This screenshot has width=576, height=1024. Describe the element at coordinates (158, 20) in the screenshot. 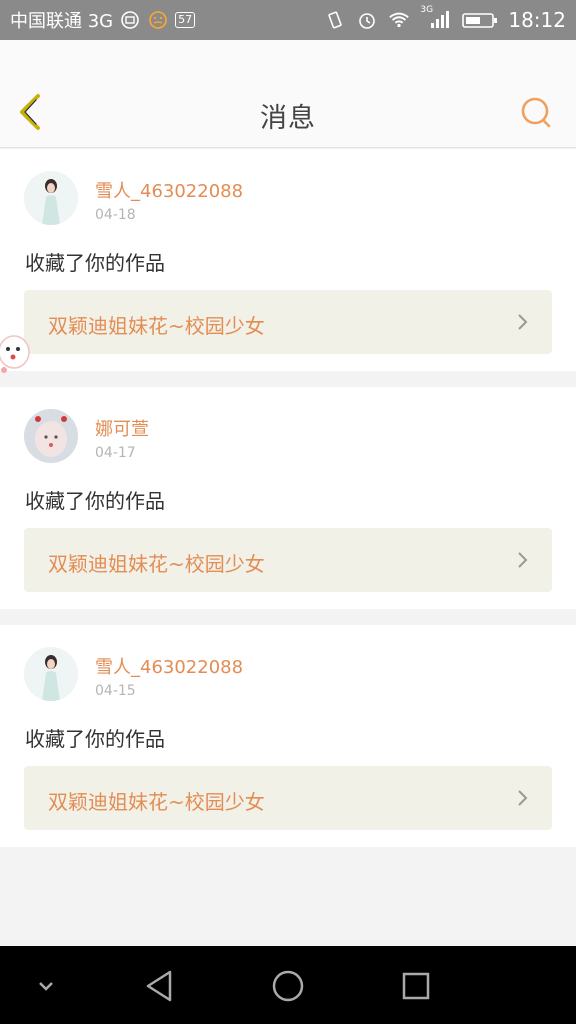

I see `emoji-notification-icon` at that location.